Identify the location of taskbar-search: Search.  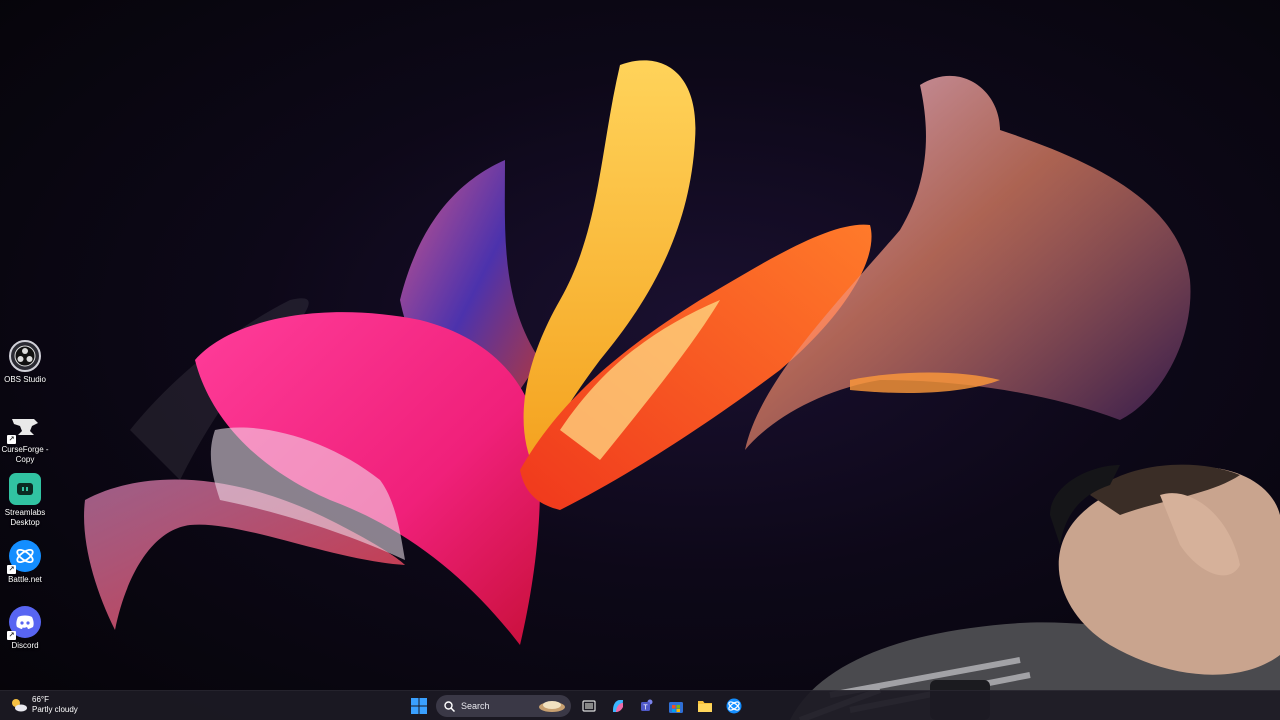
(503, 706).